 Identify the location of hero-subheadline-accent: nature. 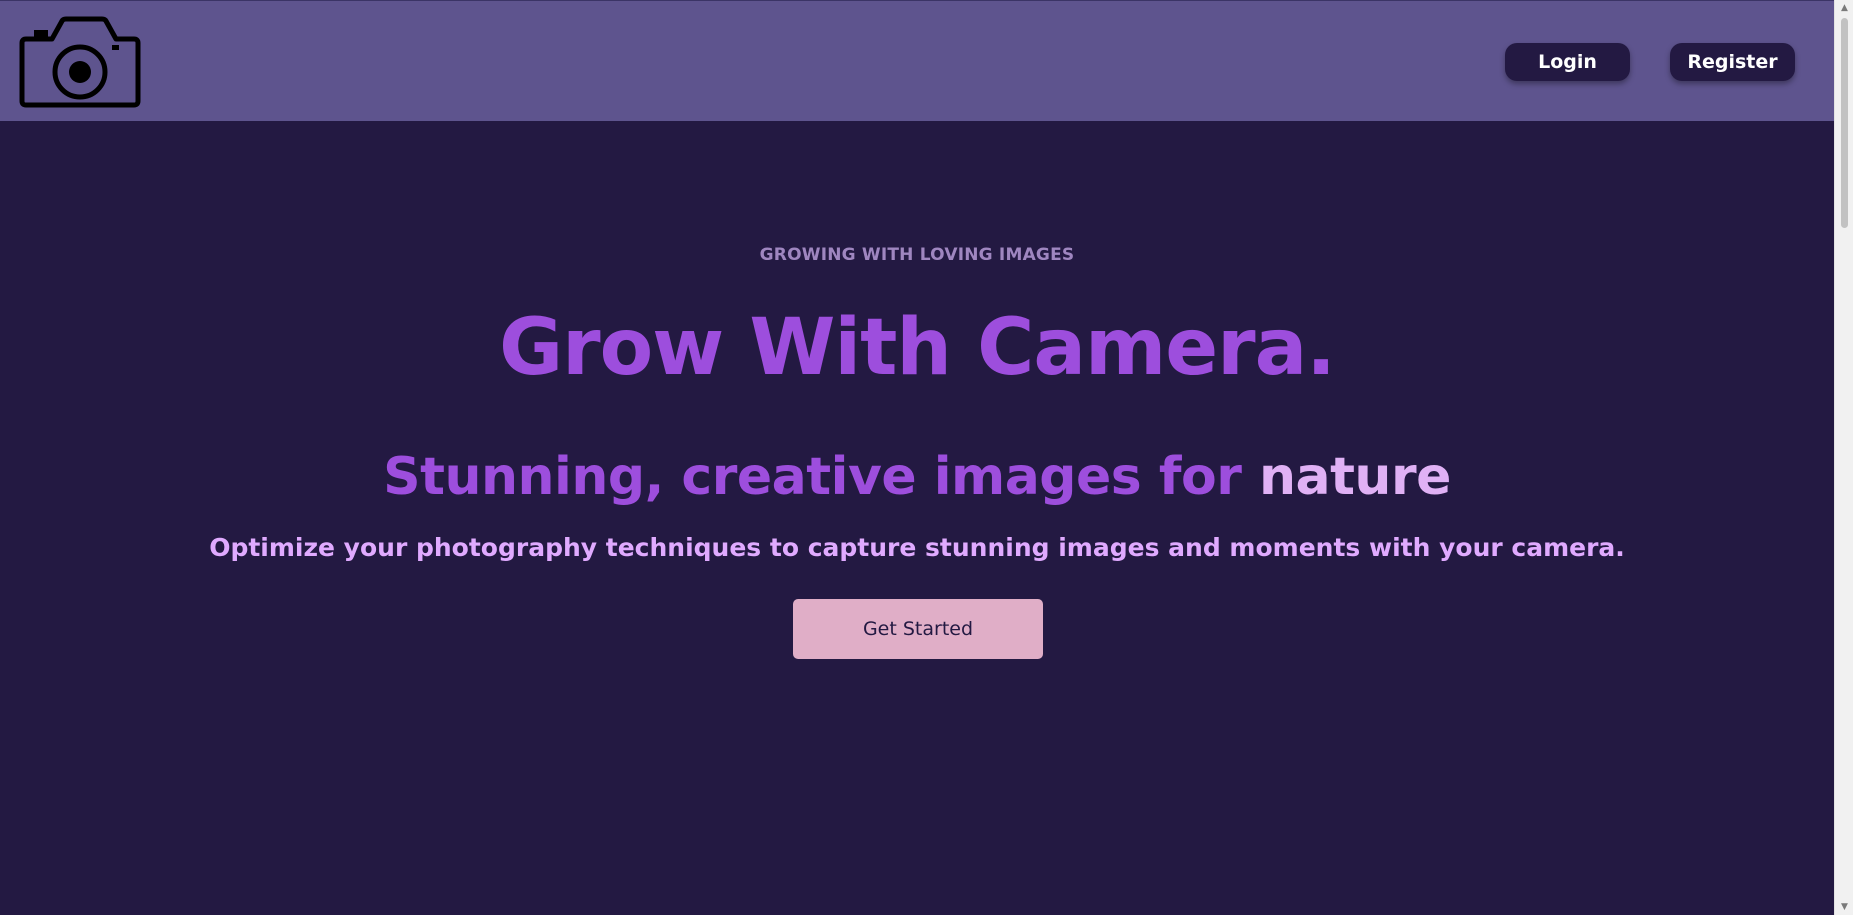
(1354, 477).